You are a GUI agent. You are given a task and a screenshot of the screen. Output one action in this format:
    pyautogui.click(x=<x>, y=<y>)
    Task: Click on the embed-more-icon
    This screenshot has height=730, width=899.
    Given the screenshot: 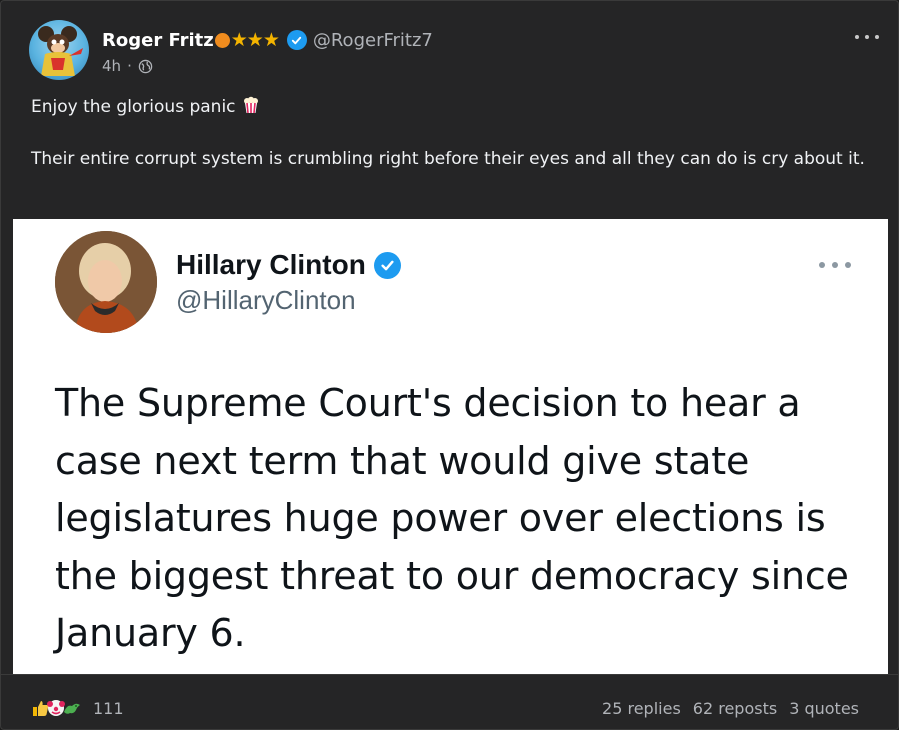 What is the action you would take?
    pyautogui.click(x=835, y=265)
    